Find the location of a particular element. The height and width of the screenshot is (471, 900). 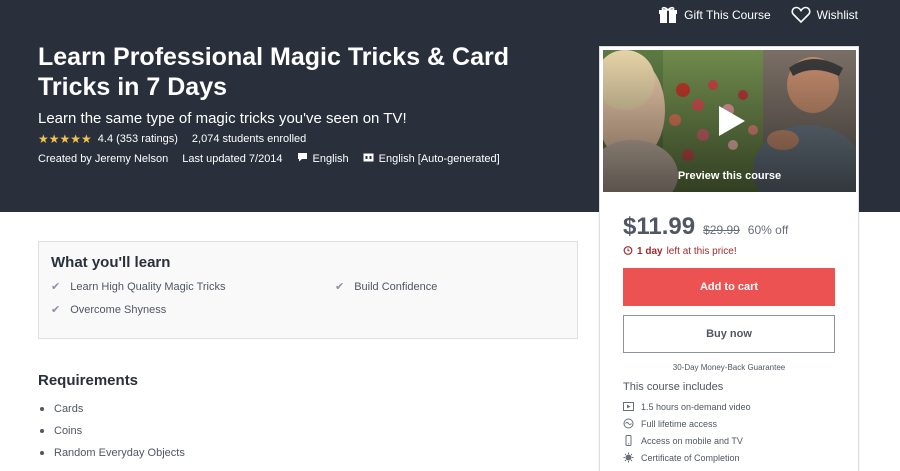

captions-info: English [Auto-generated] is located at coordinates (431, 159).